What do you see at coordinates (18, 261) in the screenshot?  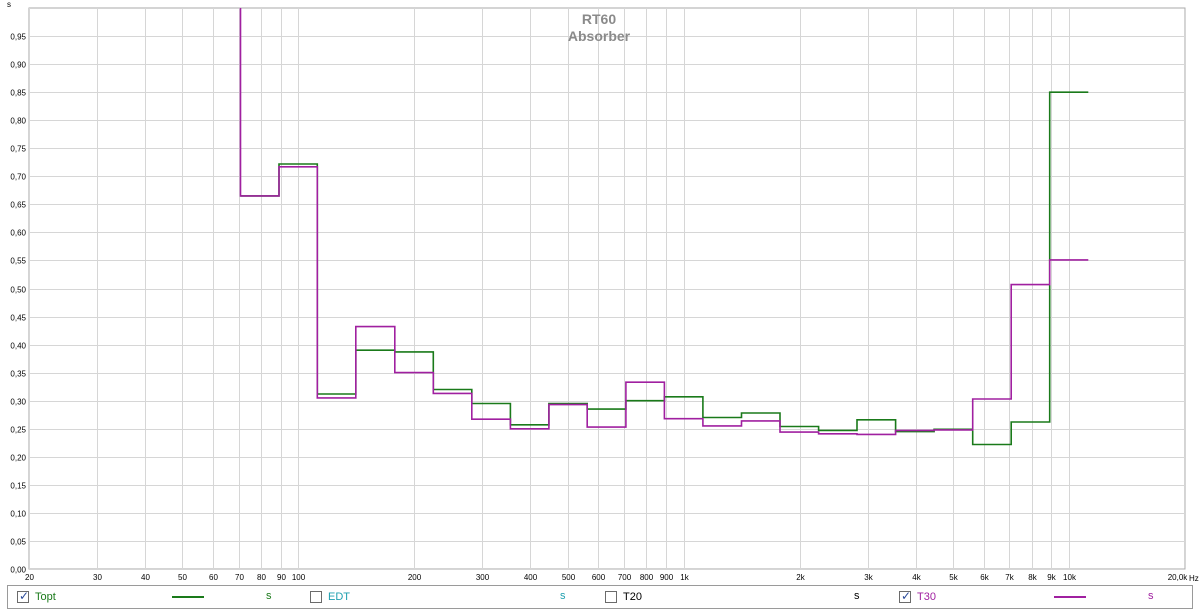 I see `y-tick-label: 0,55` at bounding box center [18, 261].